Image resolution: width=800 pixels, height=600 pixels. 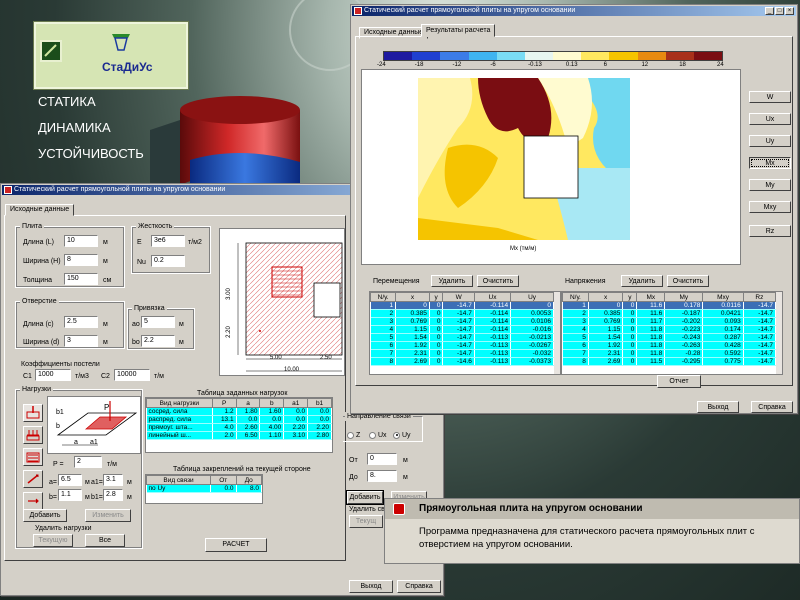 What do you see at coordinates (770, 231) in the screenshot?
I see `side-button-rz: Rz` at bounding box center [770, 231].